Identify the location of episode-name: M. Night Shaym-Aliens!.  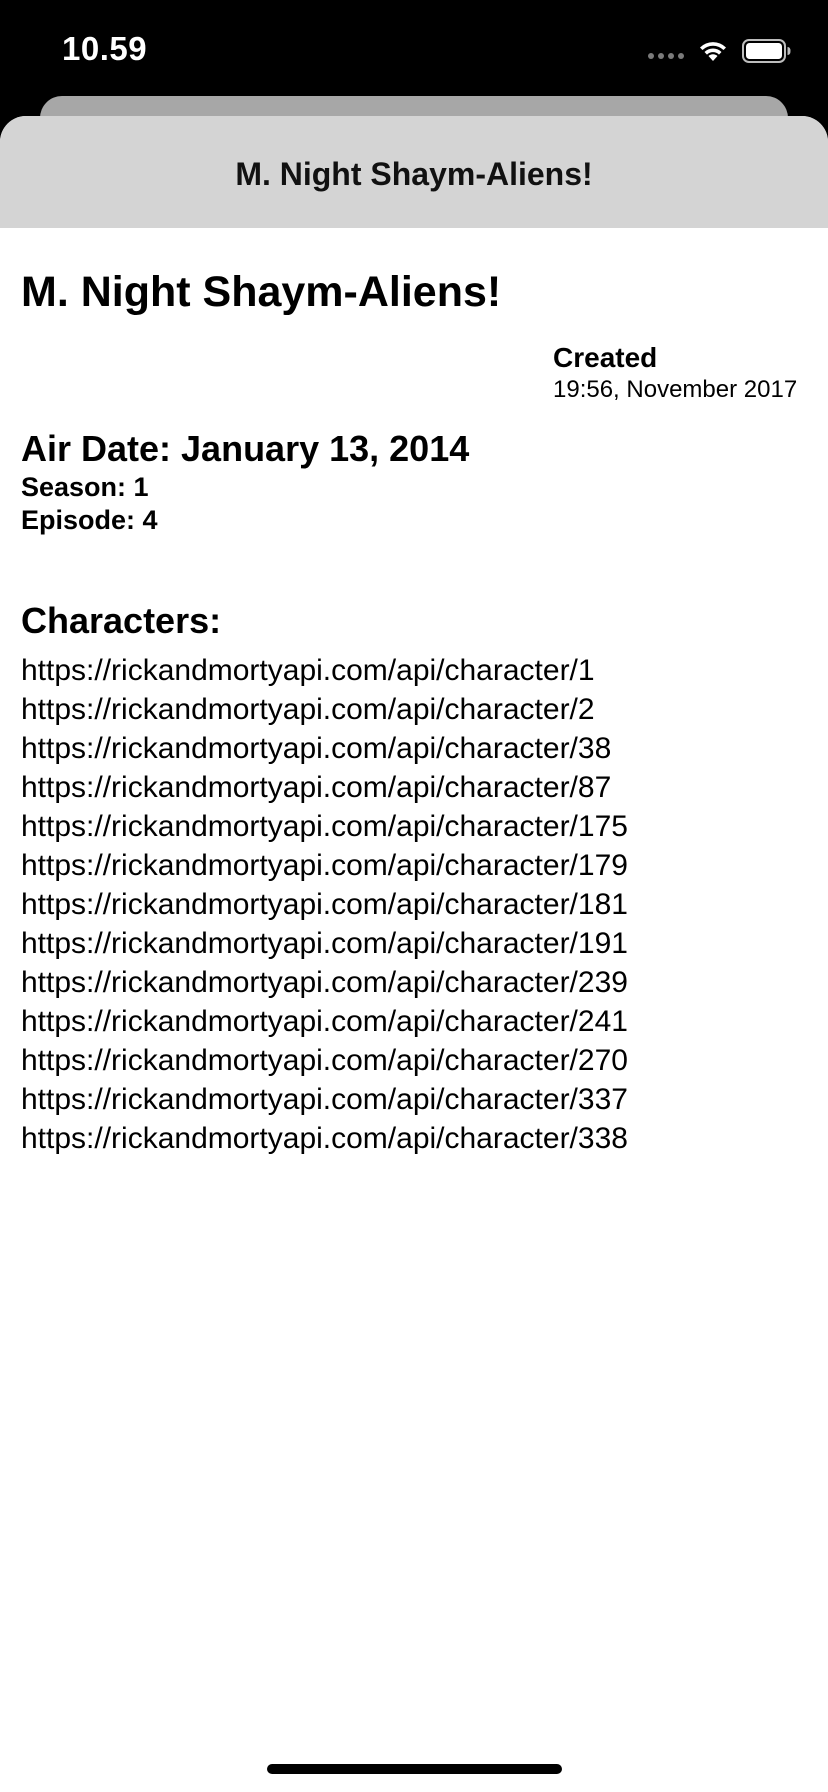
(261, 292).